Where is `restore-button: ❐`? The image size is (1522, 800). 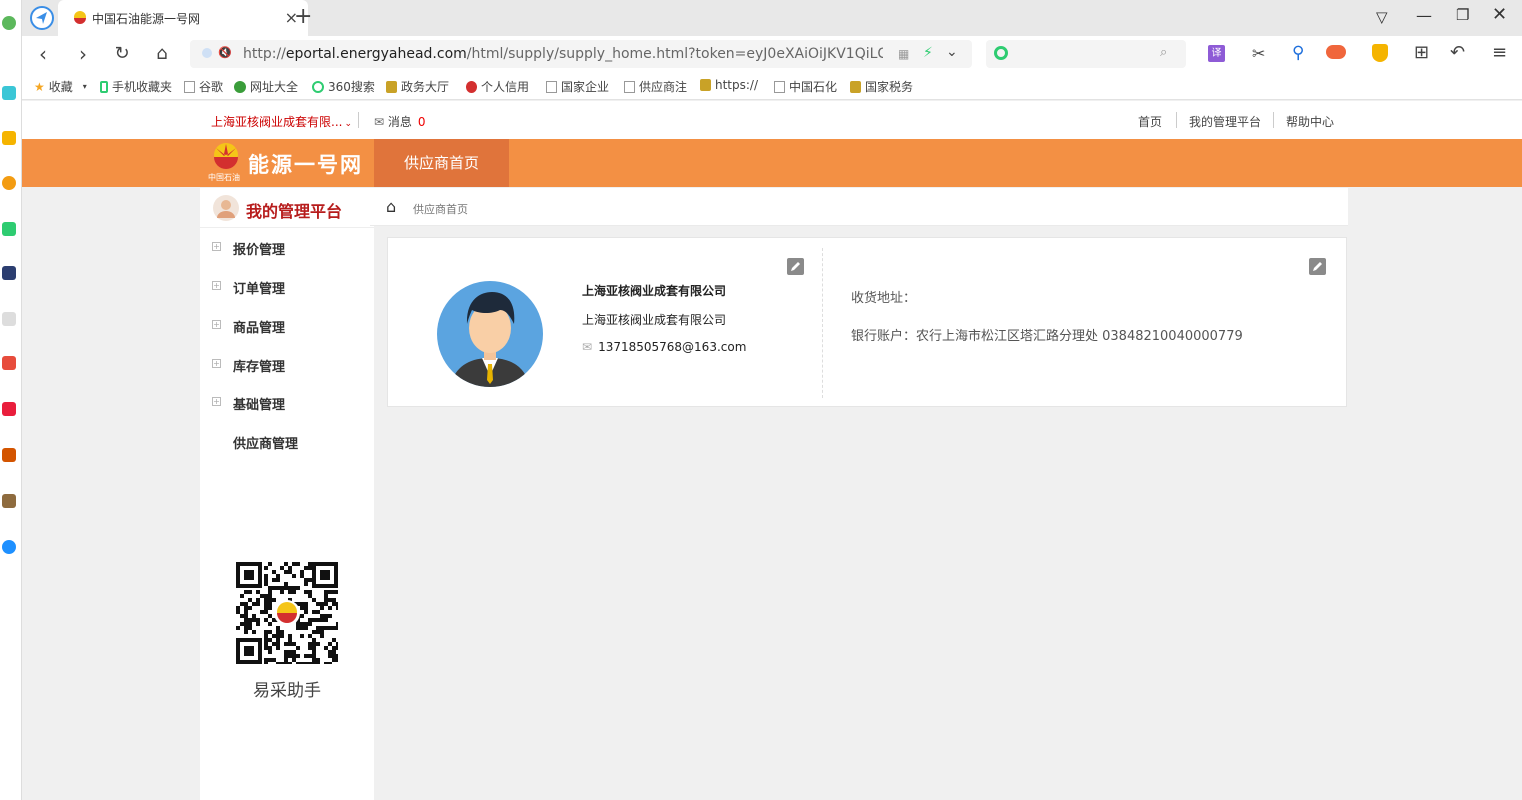 restore-button: ❐ is located at coordinates (1462, 15).